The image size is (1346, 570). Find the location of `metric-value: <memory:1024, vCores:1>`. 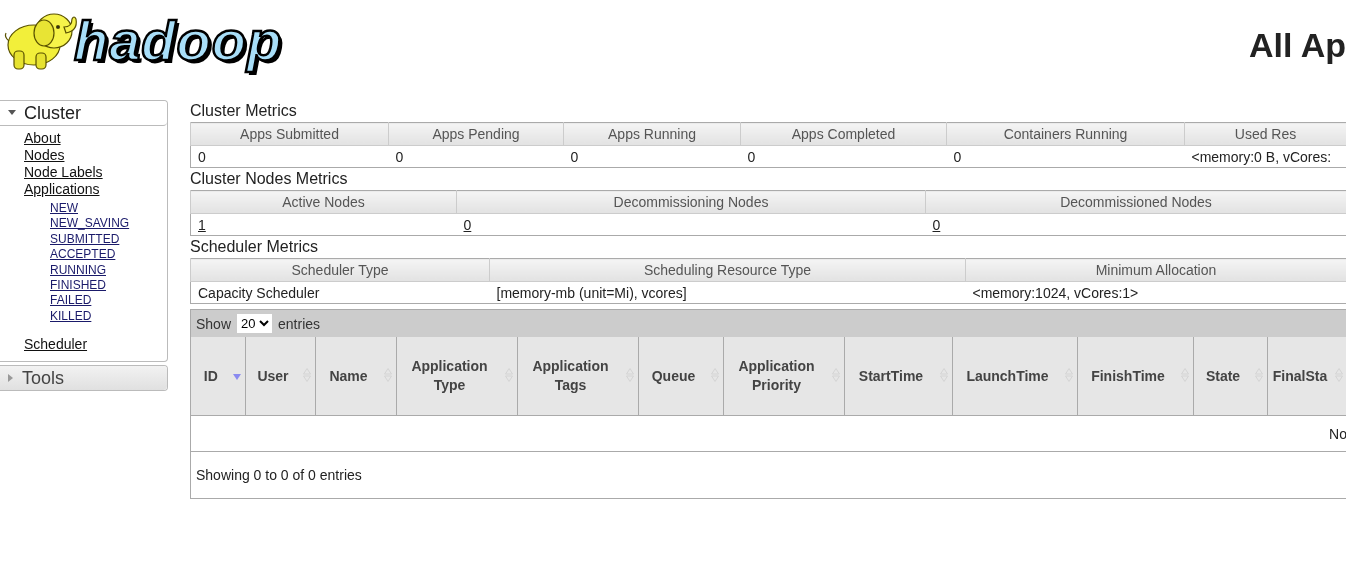

metric-value: <memory:1024, vCores:1> is located at coordinates (1055, 292).